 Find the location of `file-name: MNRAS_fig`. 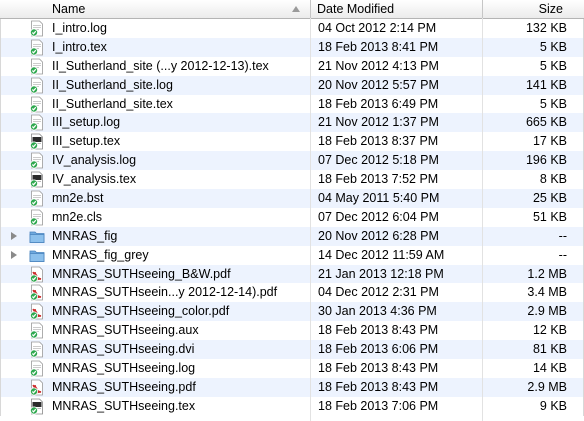

file-name: MNRAS_fig is located at coordinates (85, 235).